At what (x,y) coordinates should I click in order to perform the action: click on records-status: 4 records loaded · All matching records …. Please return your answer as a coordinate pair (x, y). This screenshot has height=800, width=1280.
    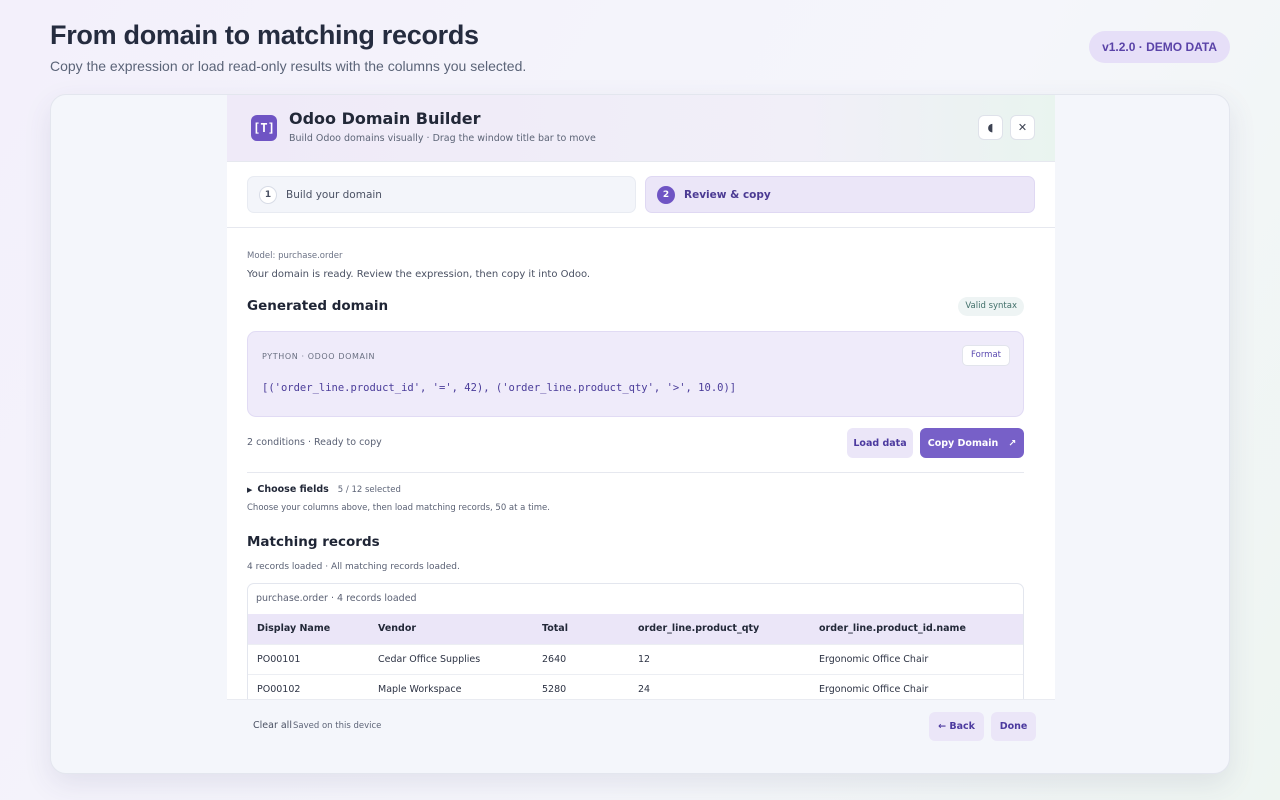
    Looking at the image, I should click on (353, 567).